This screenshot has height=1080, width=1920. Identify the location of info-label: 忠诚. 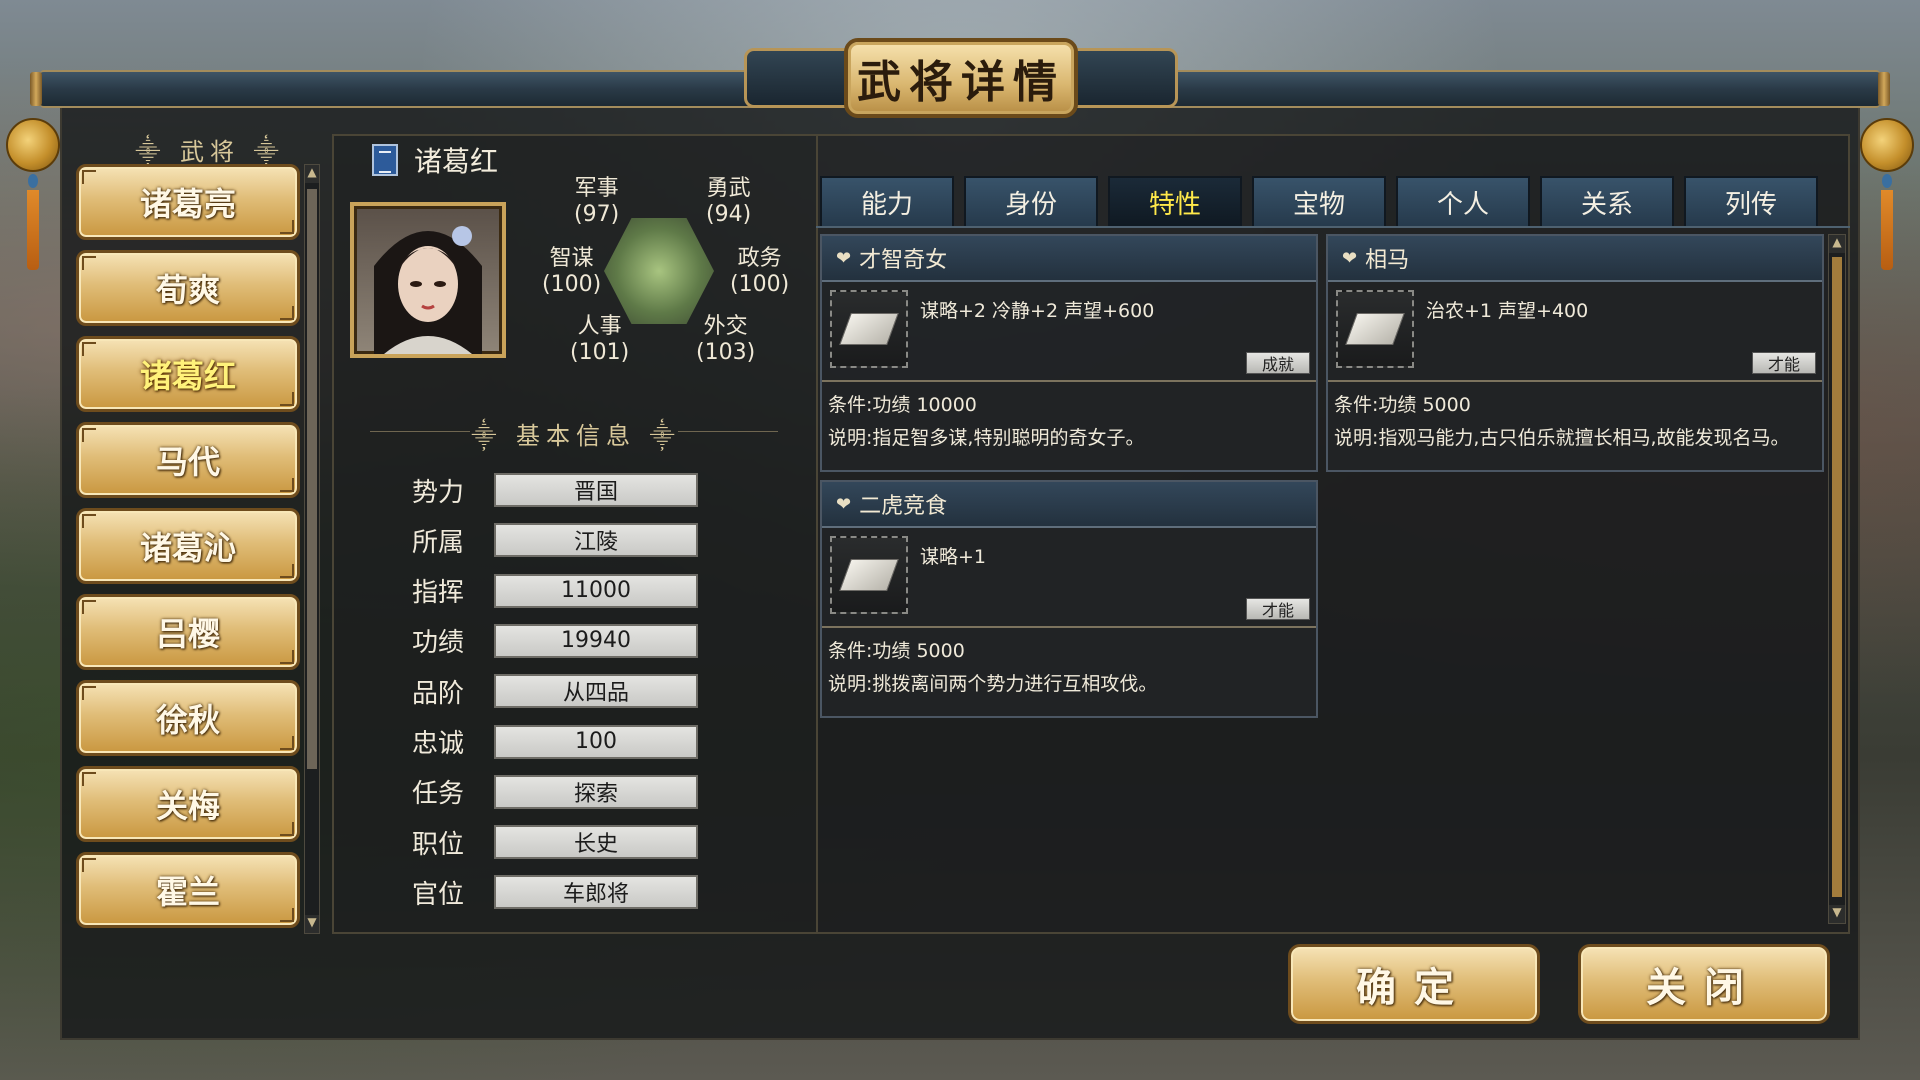
(438, 744).